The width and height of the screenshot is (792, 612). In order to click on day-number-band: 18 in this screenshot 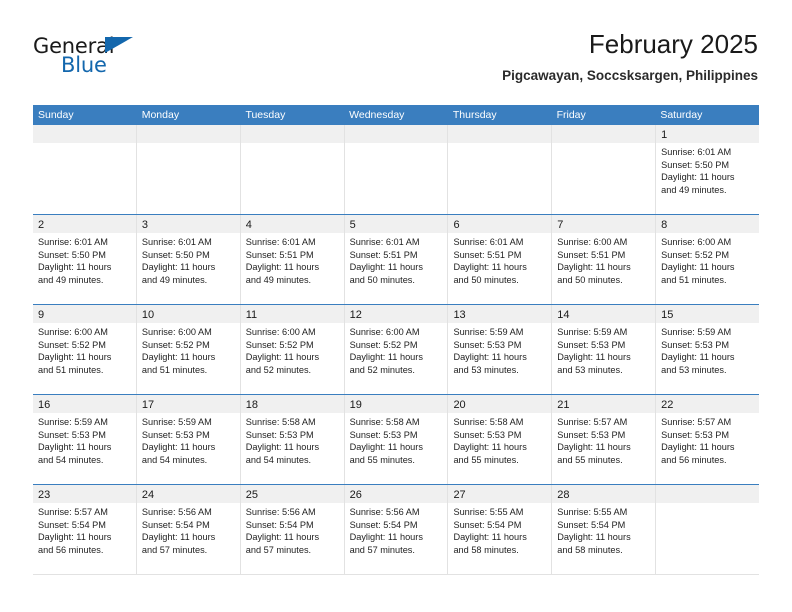, I will do `click(292, 404)`.